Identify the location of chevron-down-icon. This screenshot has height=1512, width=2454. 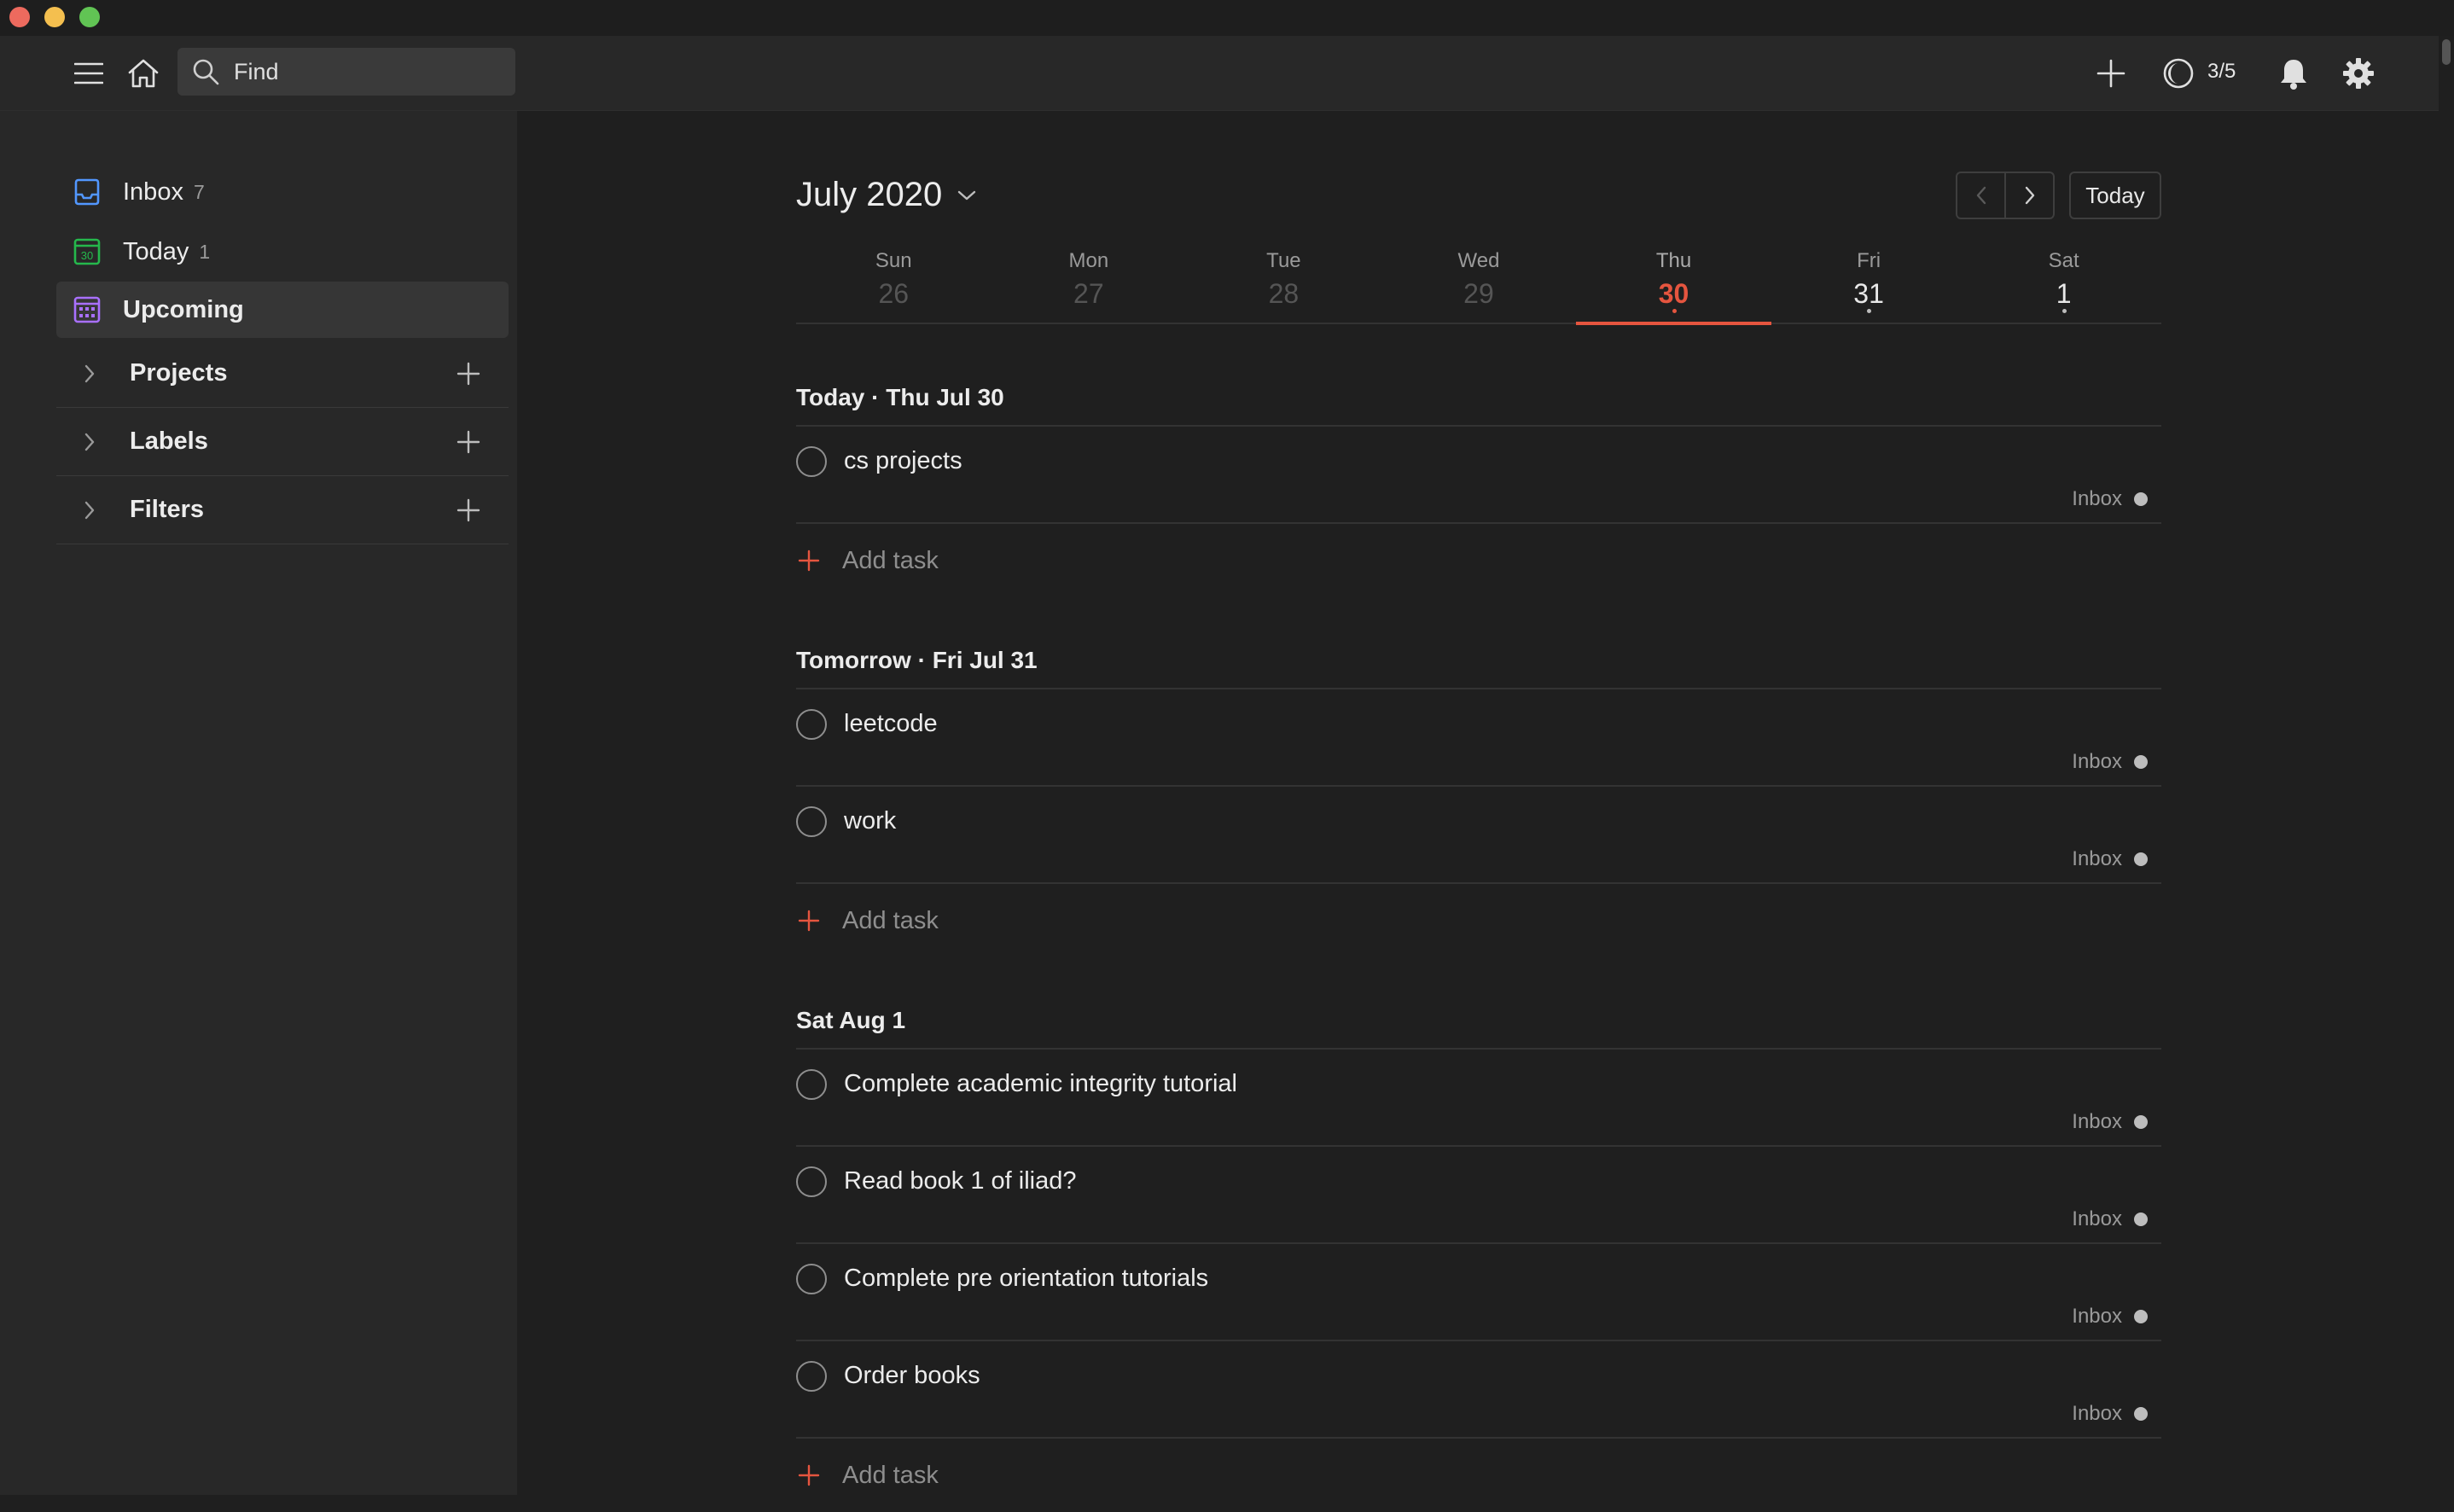
(969, 195).